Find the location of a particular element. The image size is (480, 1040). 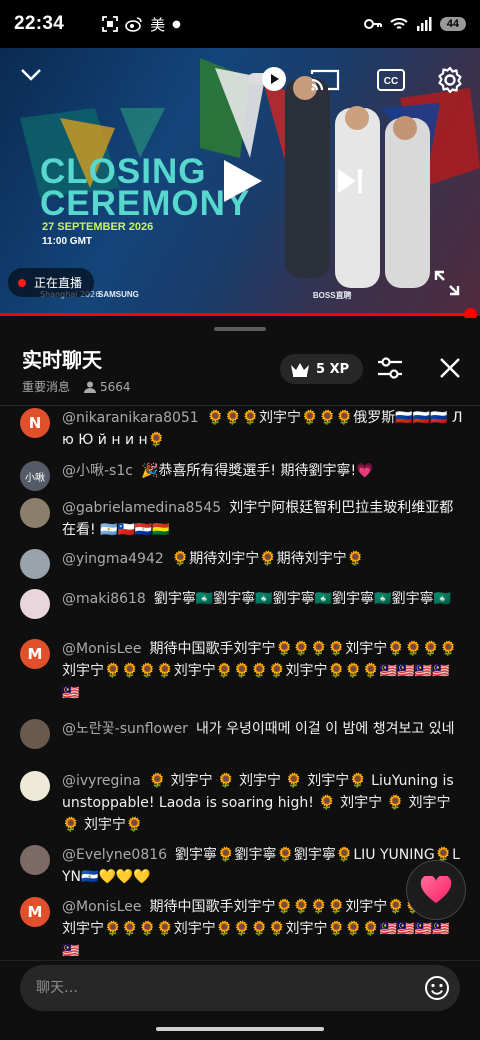

message-text: 🎉恭喜所有得獎選手! 期待劉宇寧!💗 is located at coordinates (257, 471).